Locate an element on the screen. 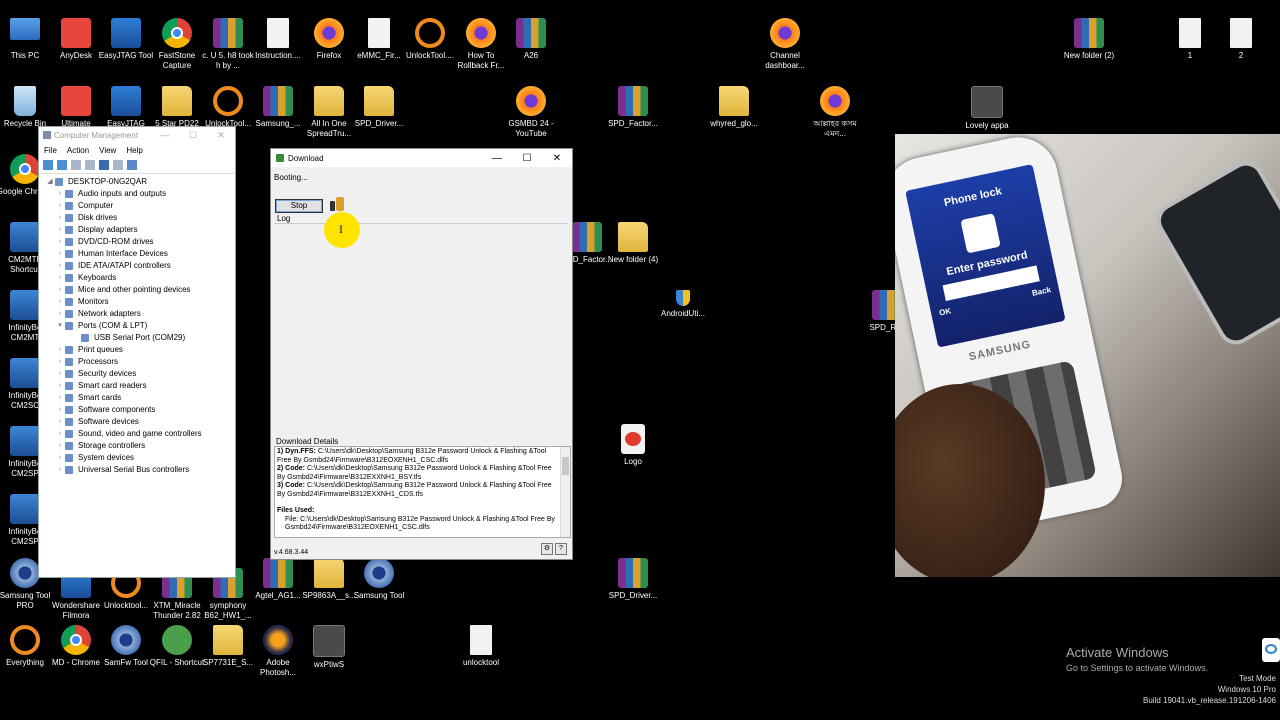  desktop-icon-logo: Logo is located at coordinates (633, 445).